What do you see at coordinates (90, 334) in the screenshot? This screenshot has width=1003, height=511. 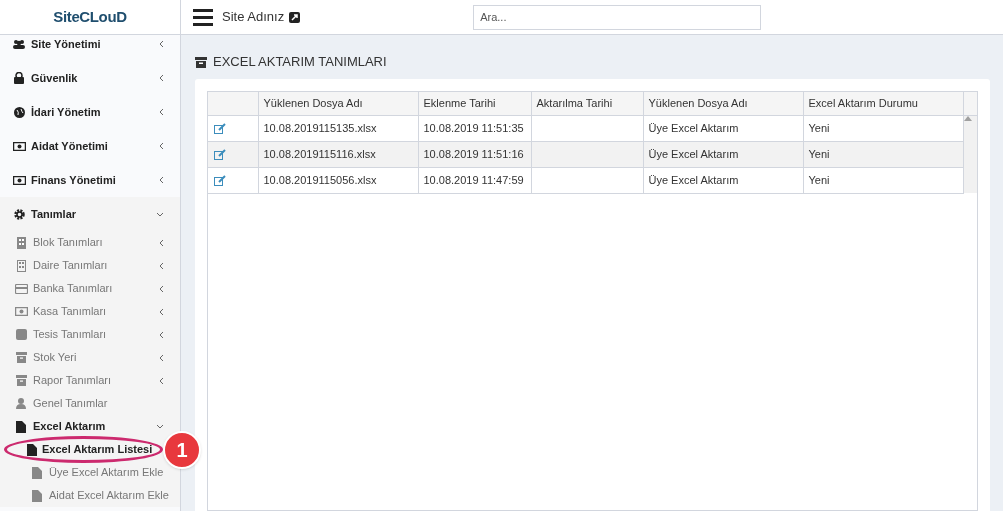 I see `sidebar-item: Tesis Tanımları` at bounding box center [90, 334].